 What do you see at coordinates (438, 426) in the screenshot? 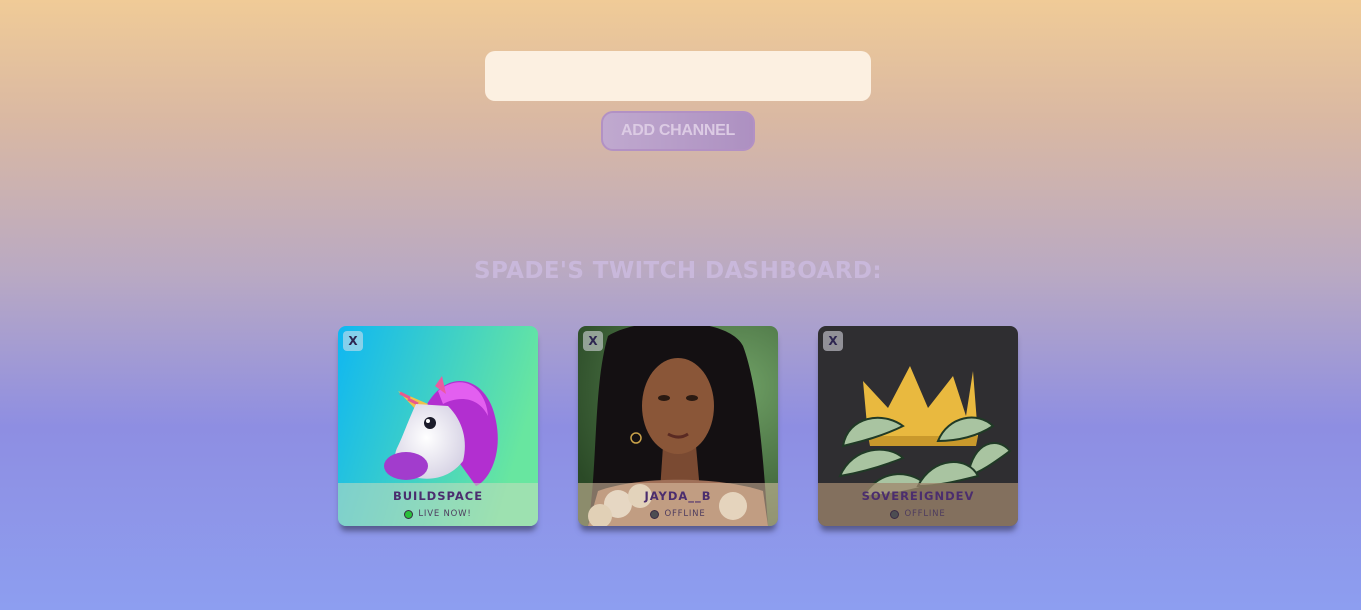
I see `channel-card-buildspace: X BUILDSPACE LIVE NOW!` at bounding box center [438, 426].